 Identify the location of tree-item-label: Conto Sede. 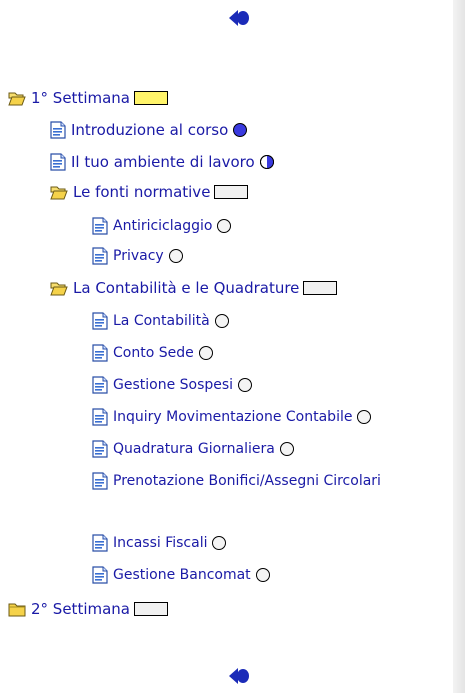
(153, 353).